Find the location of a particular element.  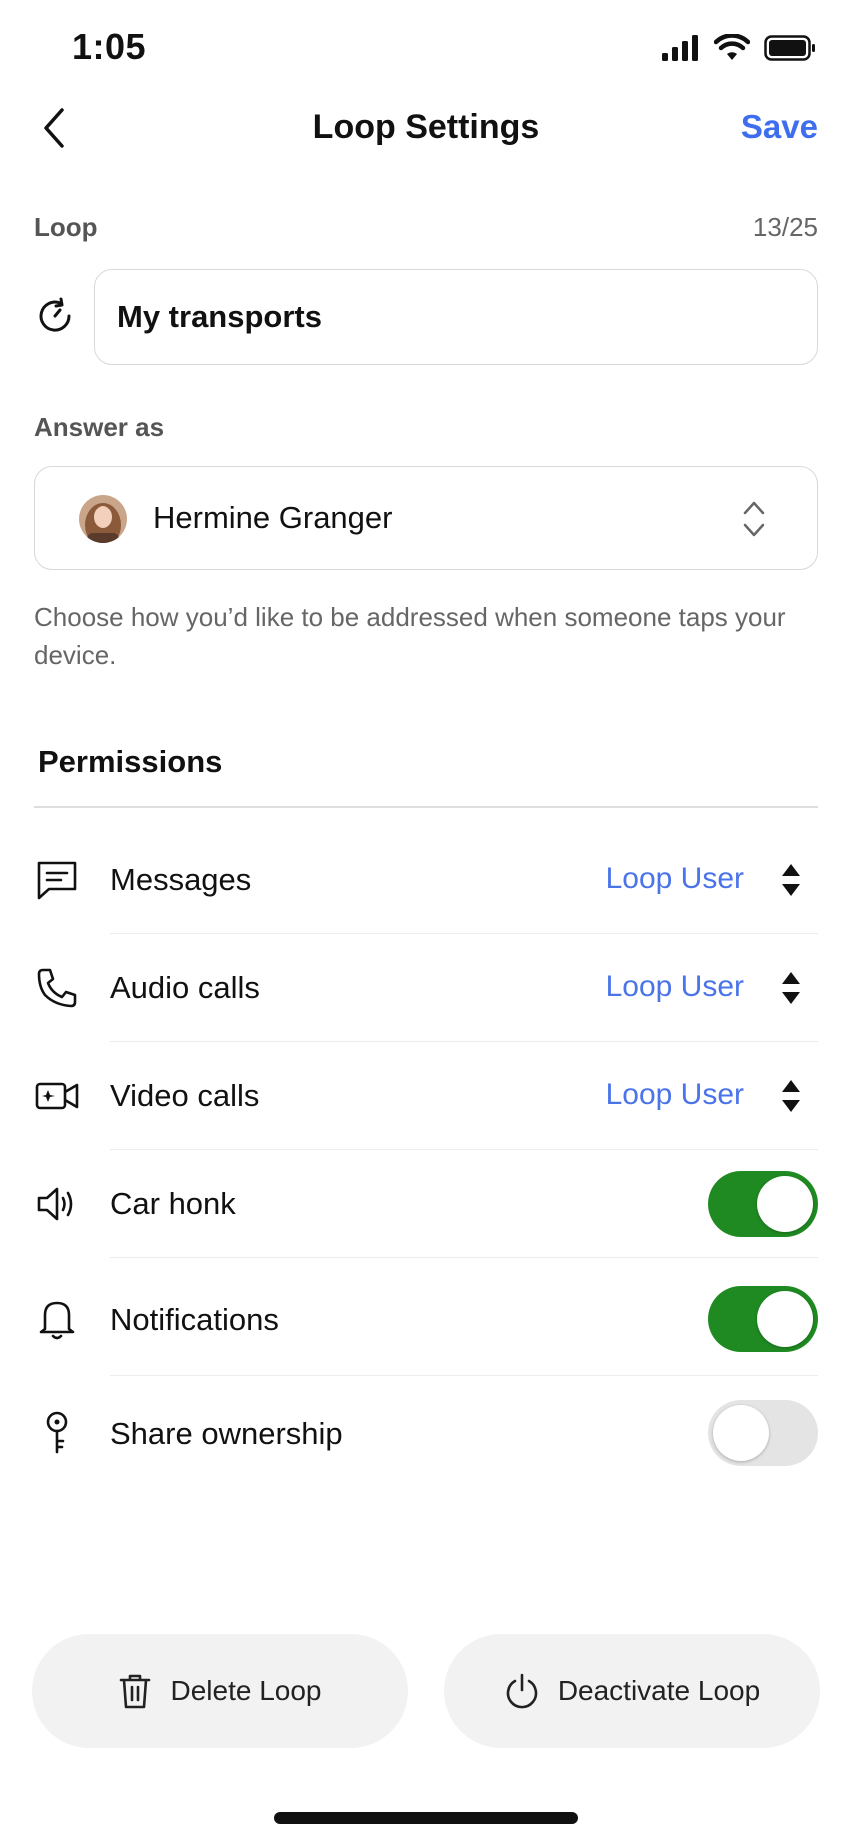

delete-loop-button: Delete Loop is located at coordinates (220, 1691).